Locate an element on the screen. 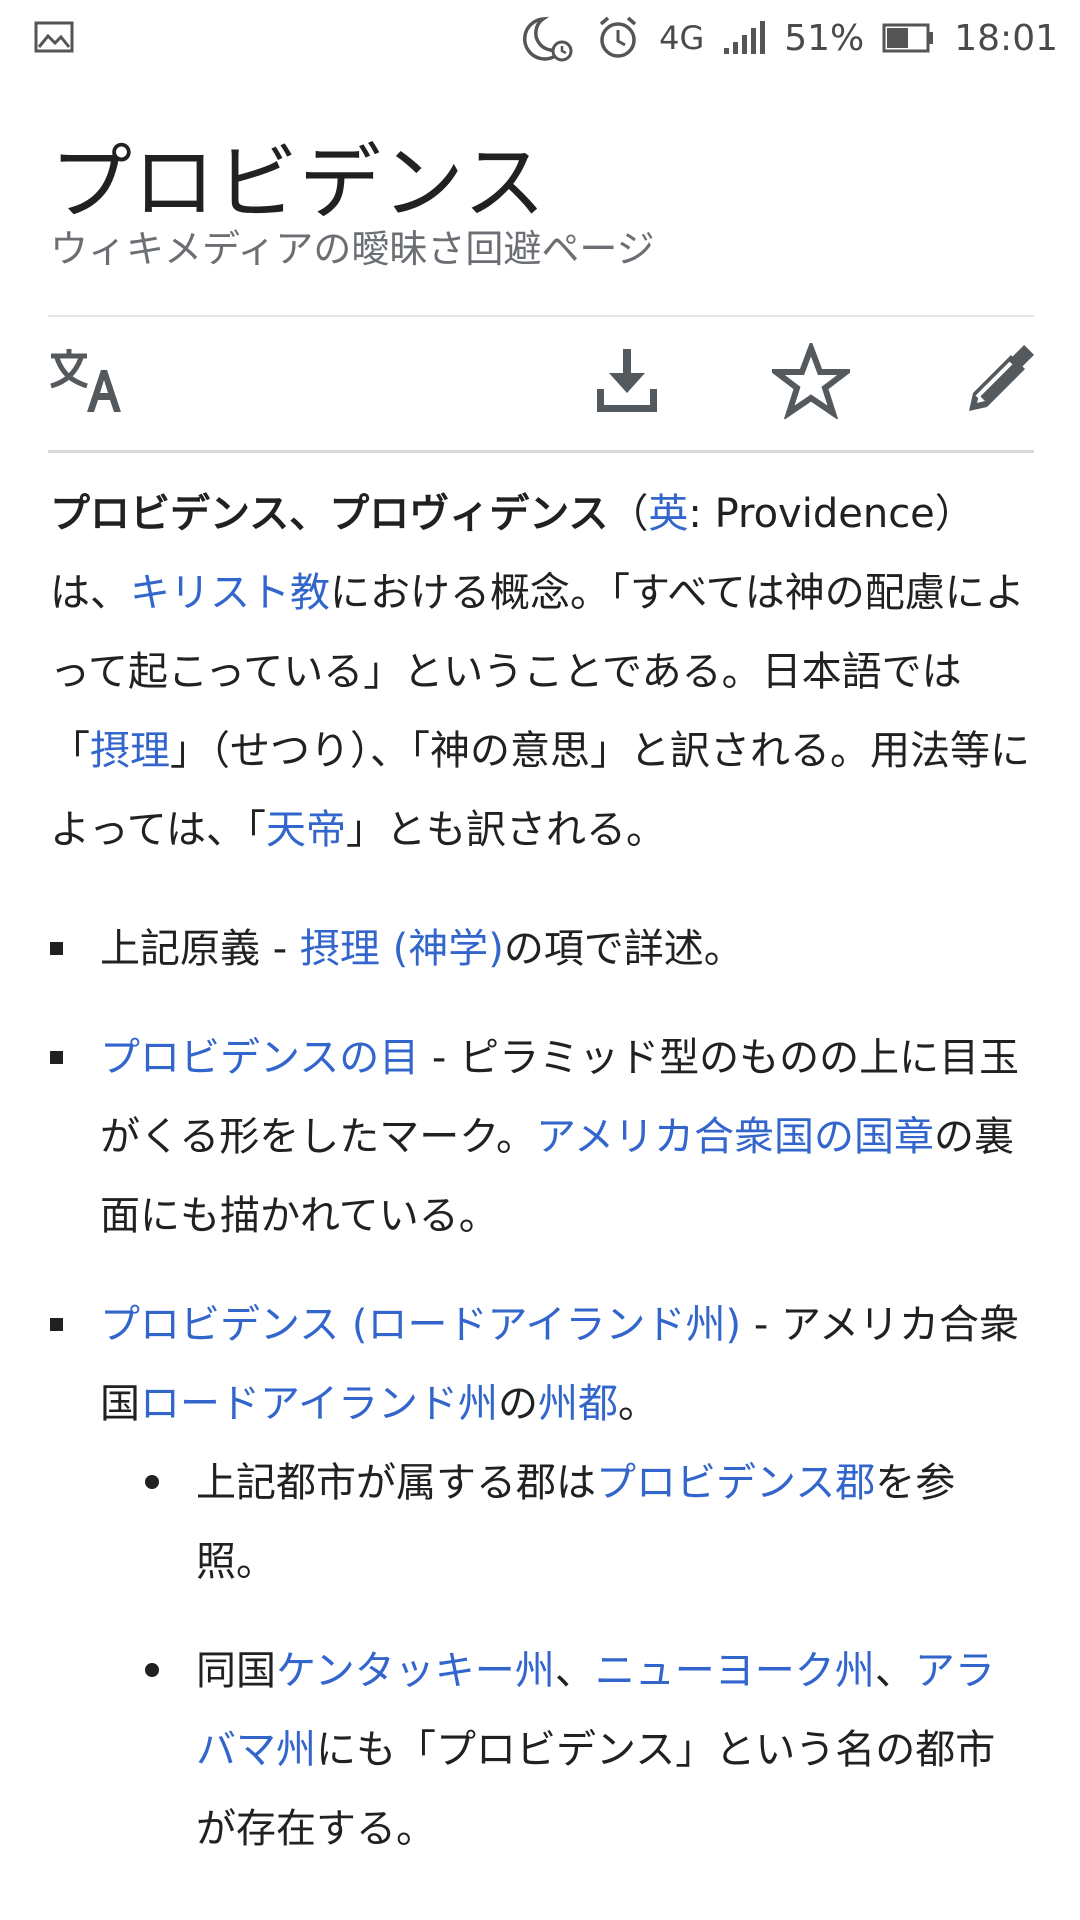 This screenshot has width=1080, height=1920. clock-time: 18:01 is located at coordinates (1006, 38).